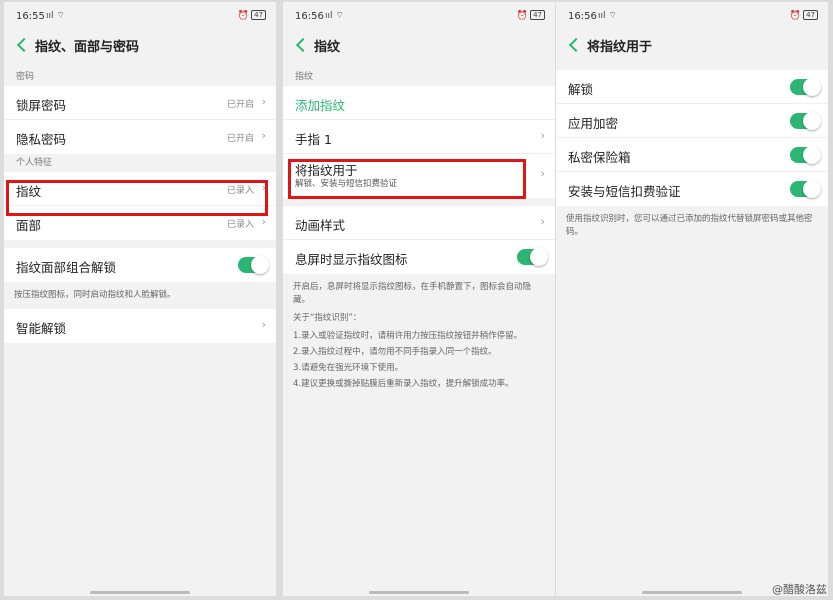  Describe the element at coordinates (419, 368) in the screenshot. I see `note-line: 3.请避免在强光环境下使用。` at that location.